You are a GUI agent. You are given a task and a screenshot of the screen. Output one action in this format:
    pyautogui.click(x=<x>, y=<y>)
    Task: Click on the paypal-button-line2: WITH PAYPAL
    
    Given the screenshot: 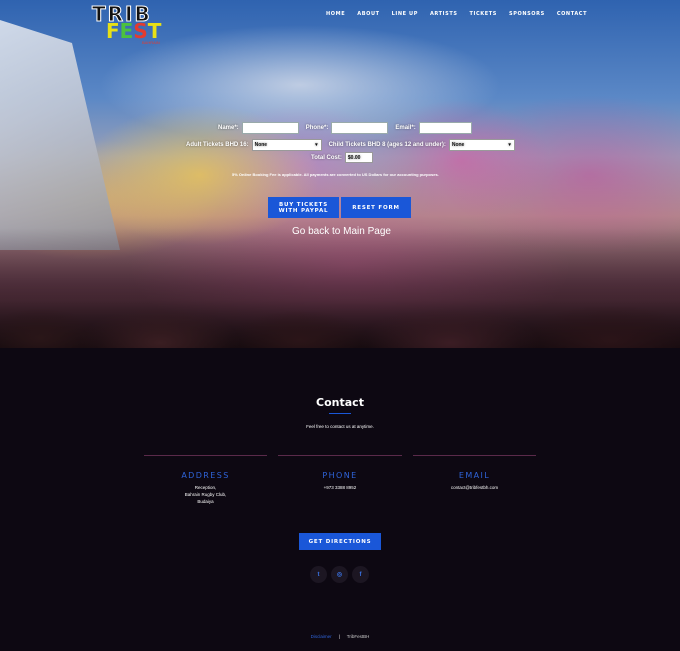 What is the action you would take?
    pyautogui.click(x=303, y=210)
    